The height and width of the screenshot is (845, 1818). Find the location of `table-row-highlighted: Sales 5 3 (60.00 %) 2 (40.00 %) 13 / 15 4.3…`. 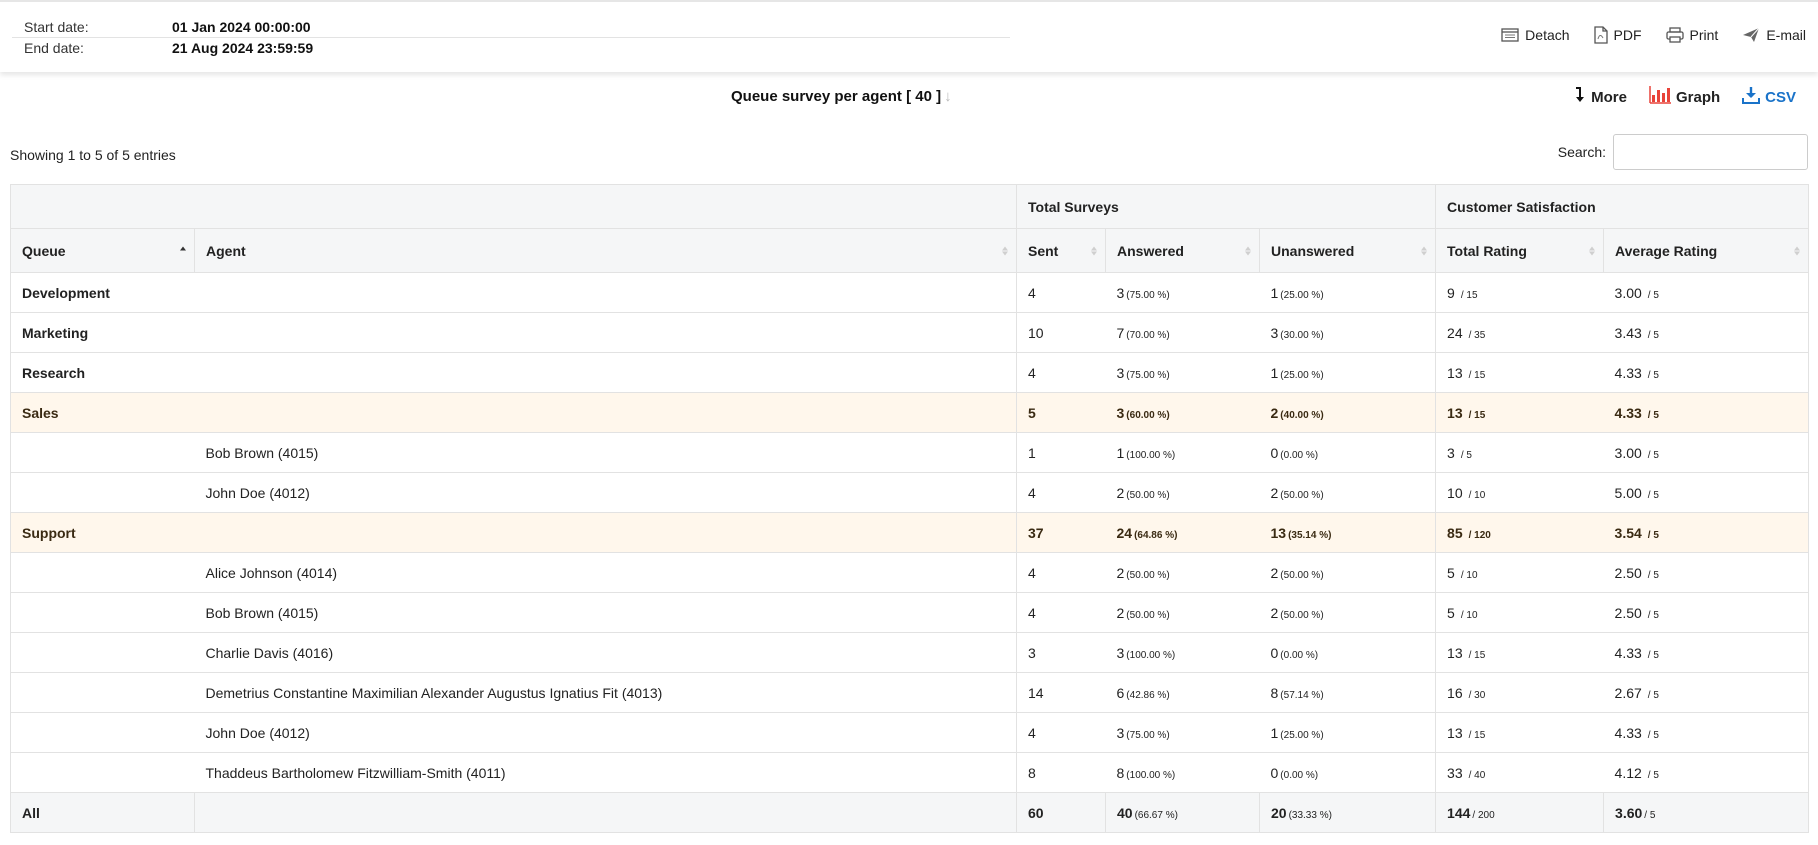

table-row-highlighted: Sales 5 3 (60.00 %) 2 (40.00 %) 13 / 15 4.3… is located at coordinates (910, 412).